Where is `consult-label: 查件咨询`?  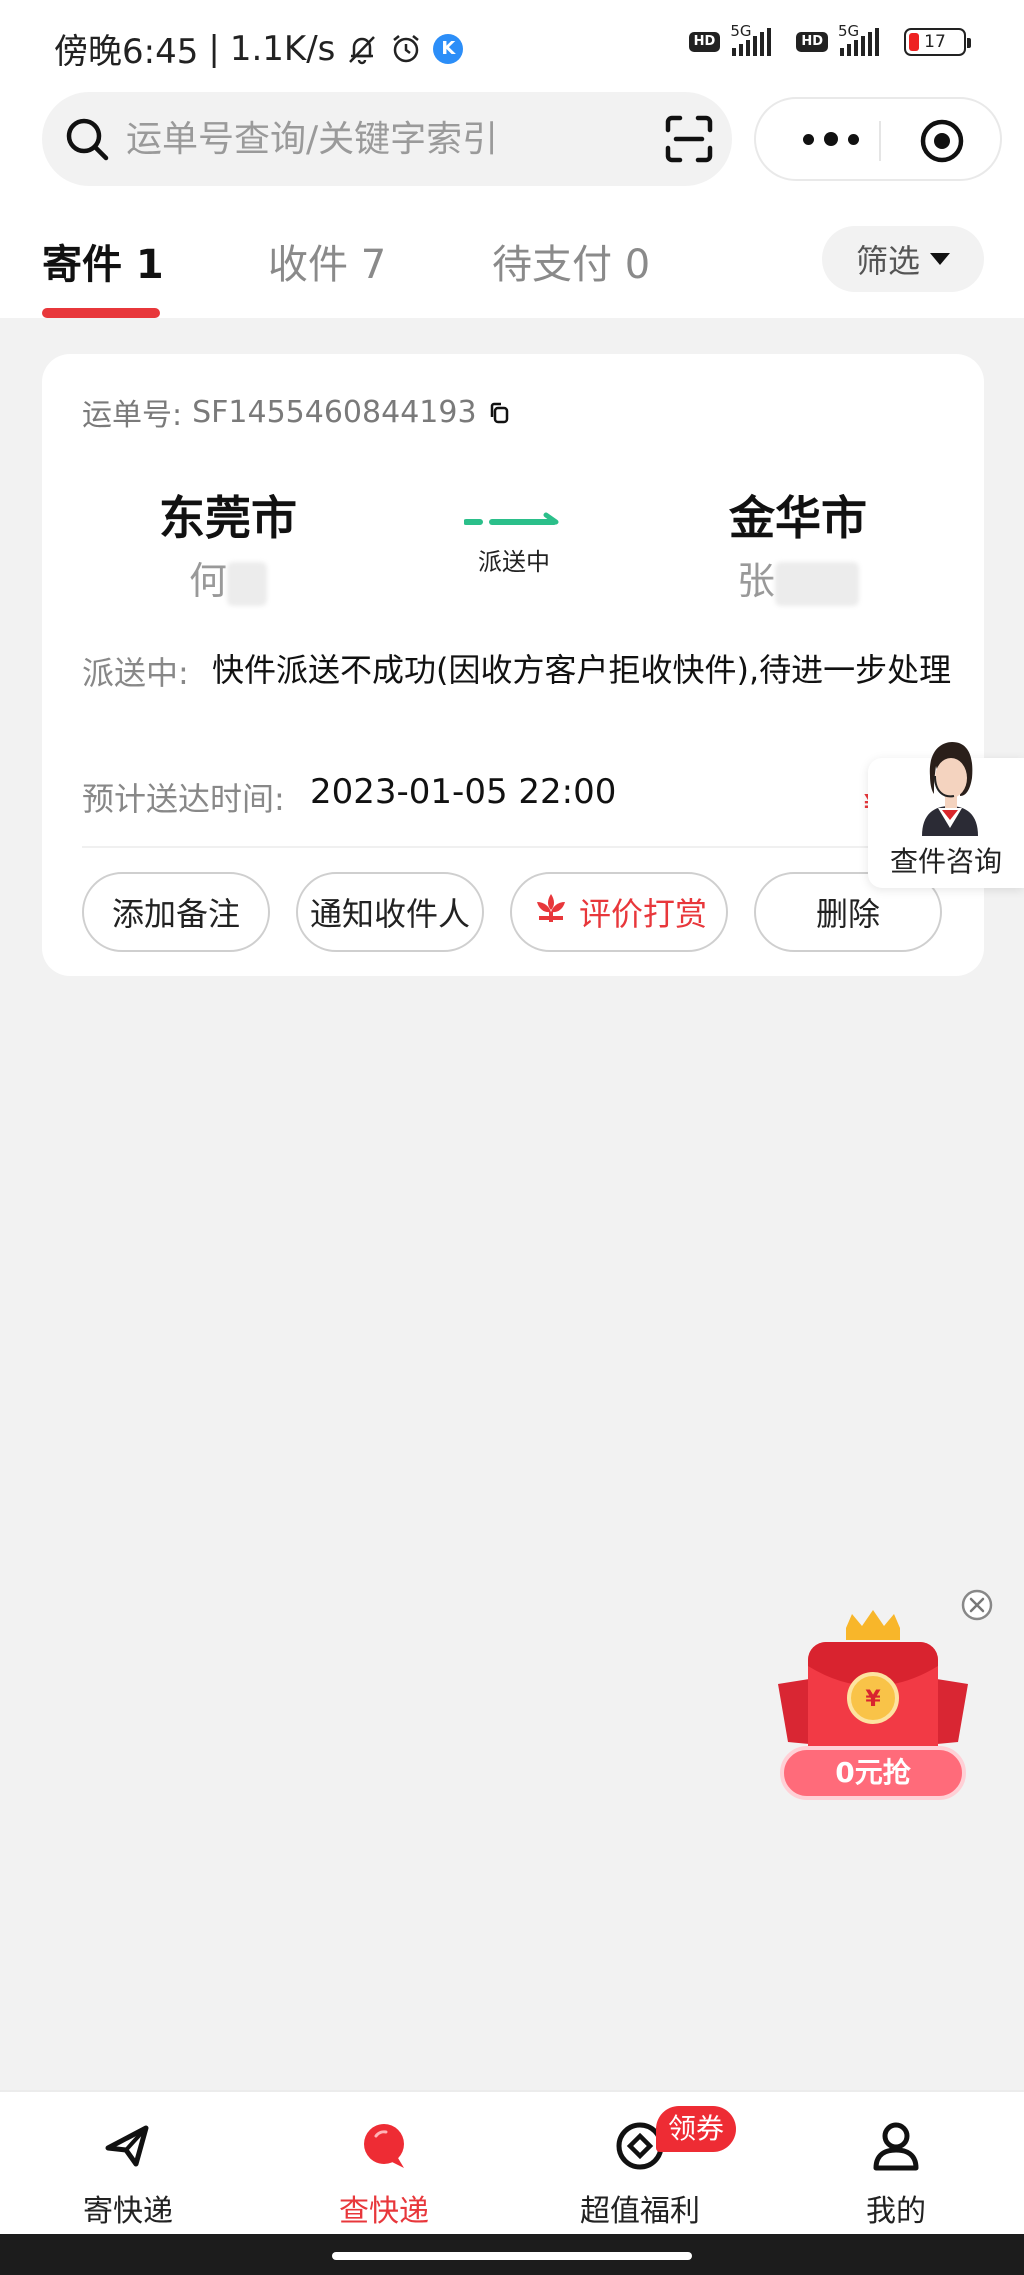
consult-label: 查件咨询 is located at coordinates (945, 861).